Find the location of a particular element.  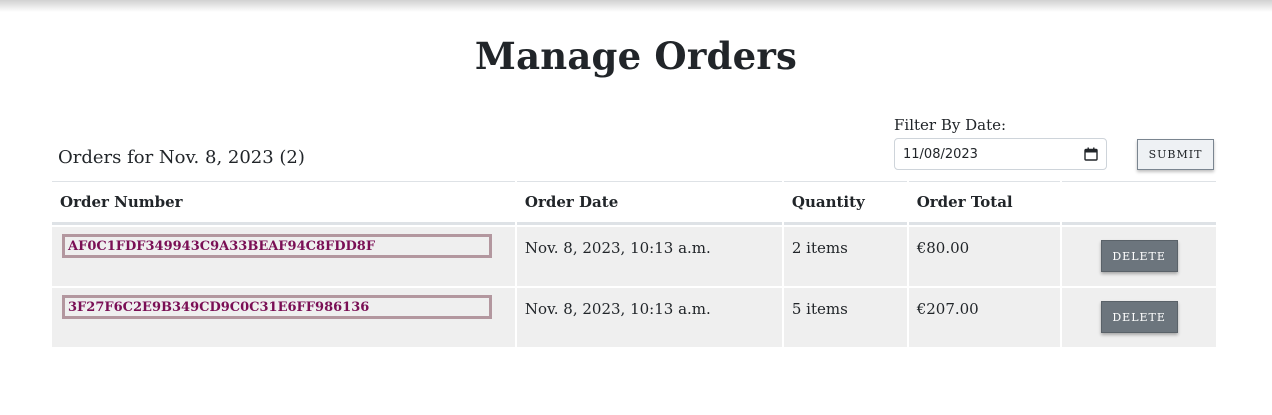

date-filter-value: 11/08/2023 is located at coordinates (940, 154).